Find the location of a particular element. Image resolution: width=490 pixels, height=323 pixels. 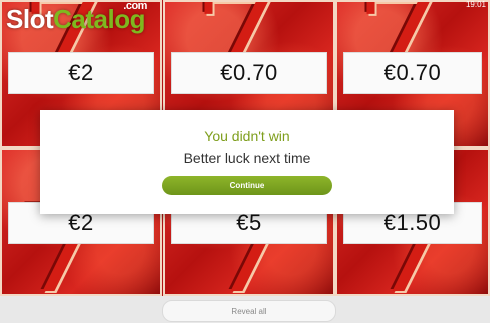

dialog-title: You didn't win is located at coordinates (247, 136).